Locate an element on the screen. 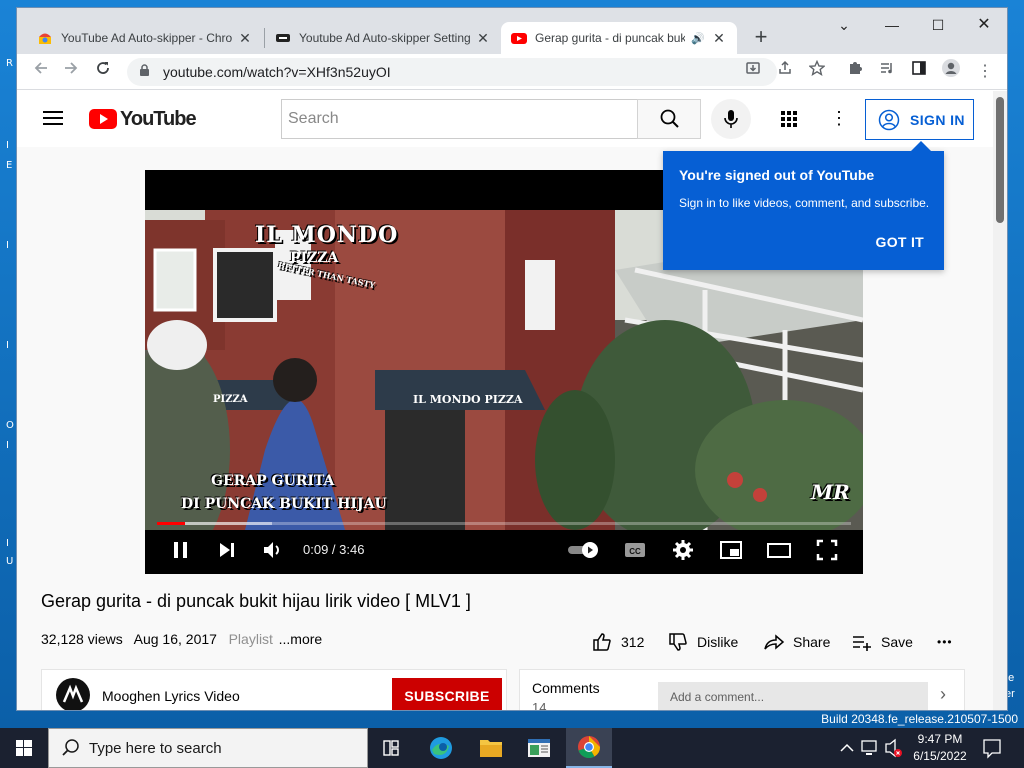 This screenshot has width=1024, height=768. captions-cc-icon: CC is located at coordinates (635, 550).